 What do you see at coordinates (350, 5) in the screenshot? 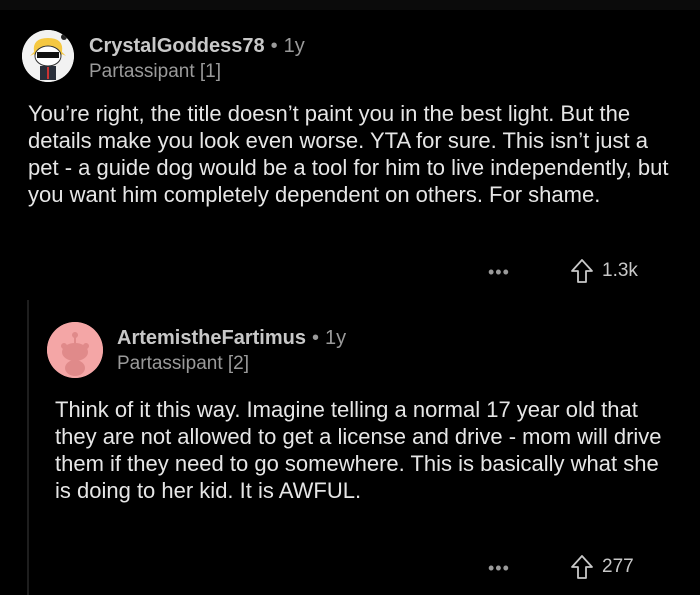
I see `top-bar` at bounding box center [350, 5].